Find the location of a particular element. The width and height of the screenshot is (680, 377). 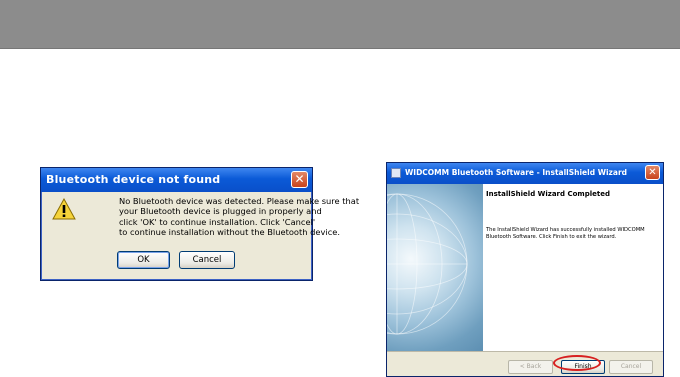

wizard-heading: InstallShield Wizard Completed is located at coordinates (548, 194).